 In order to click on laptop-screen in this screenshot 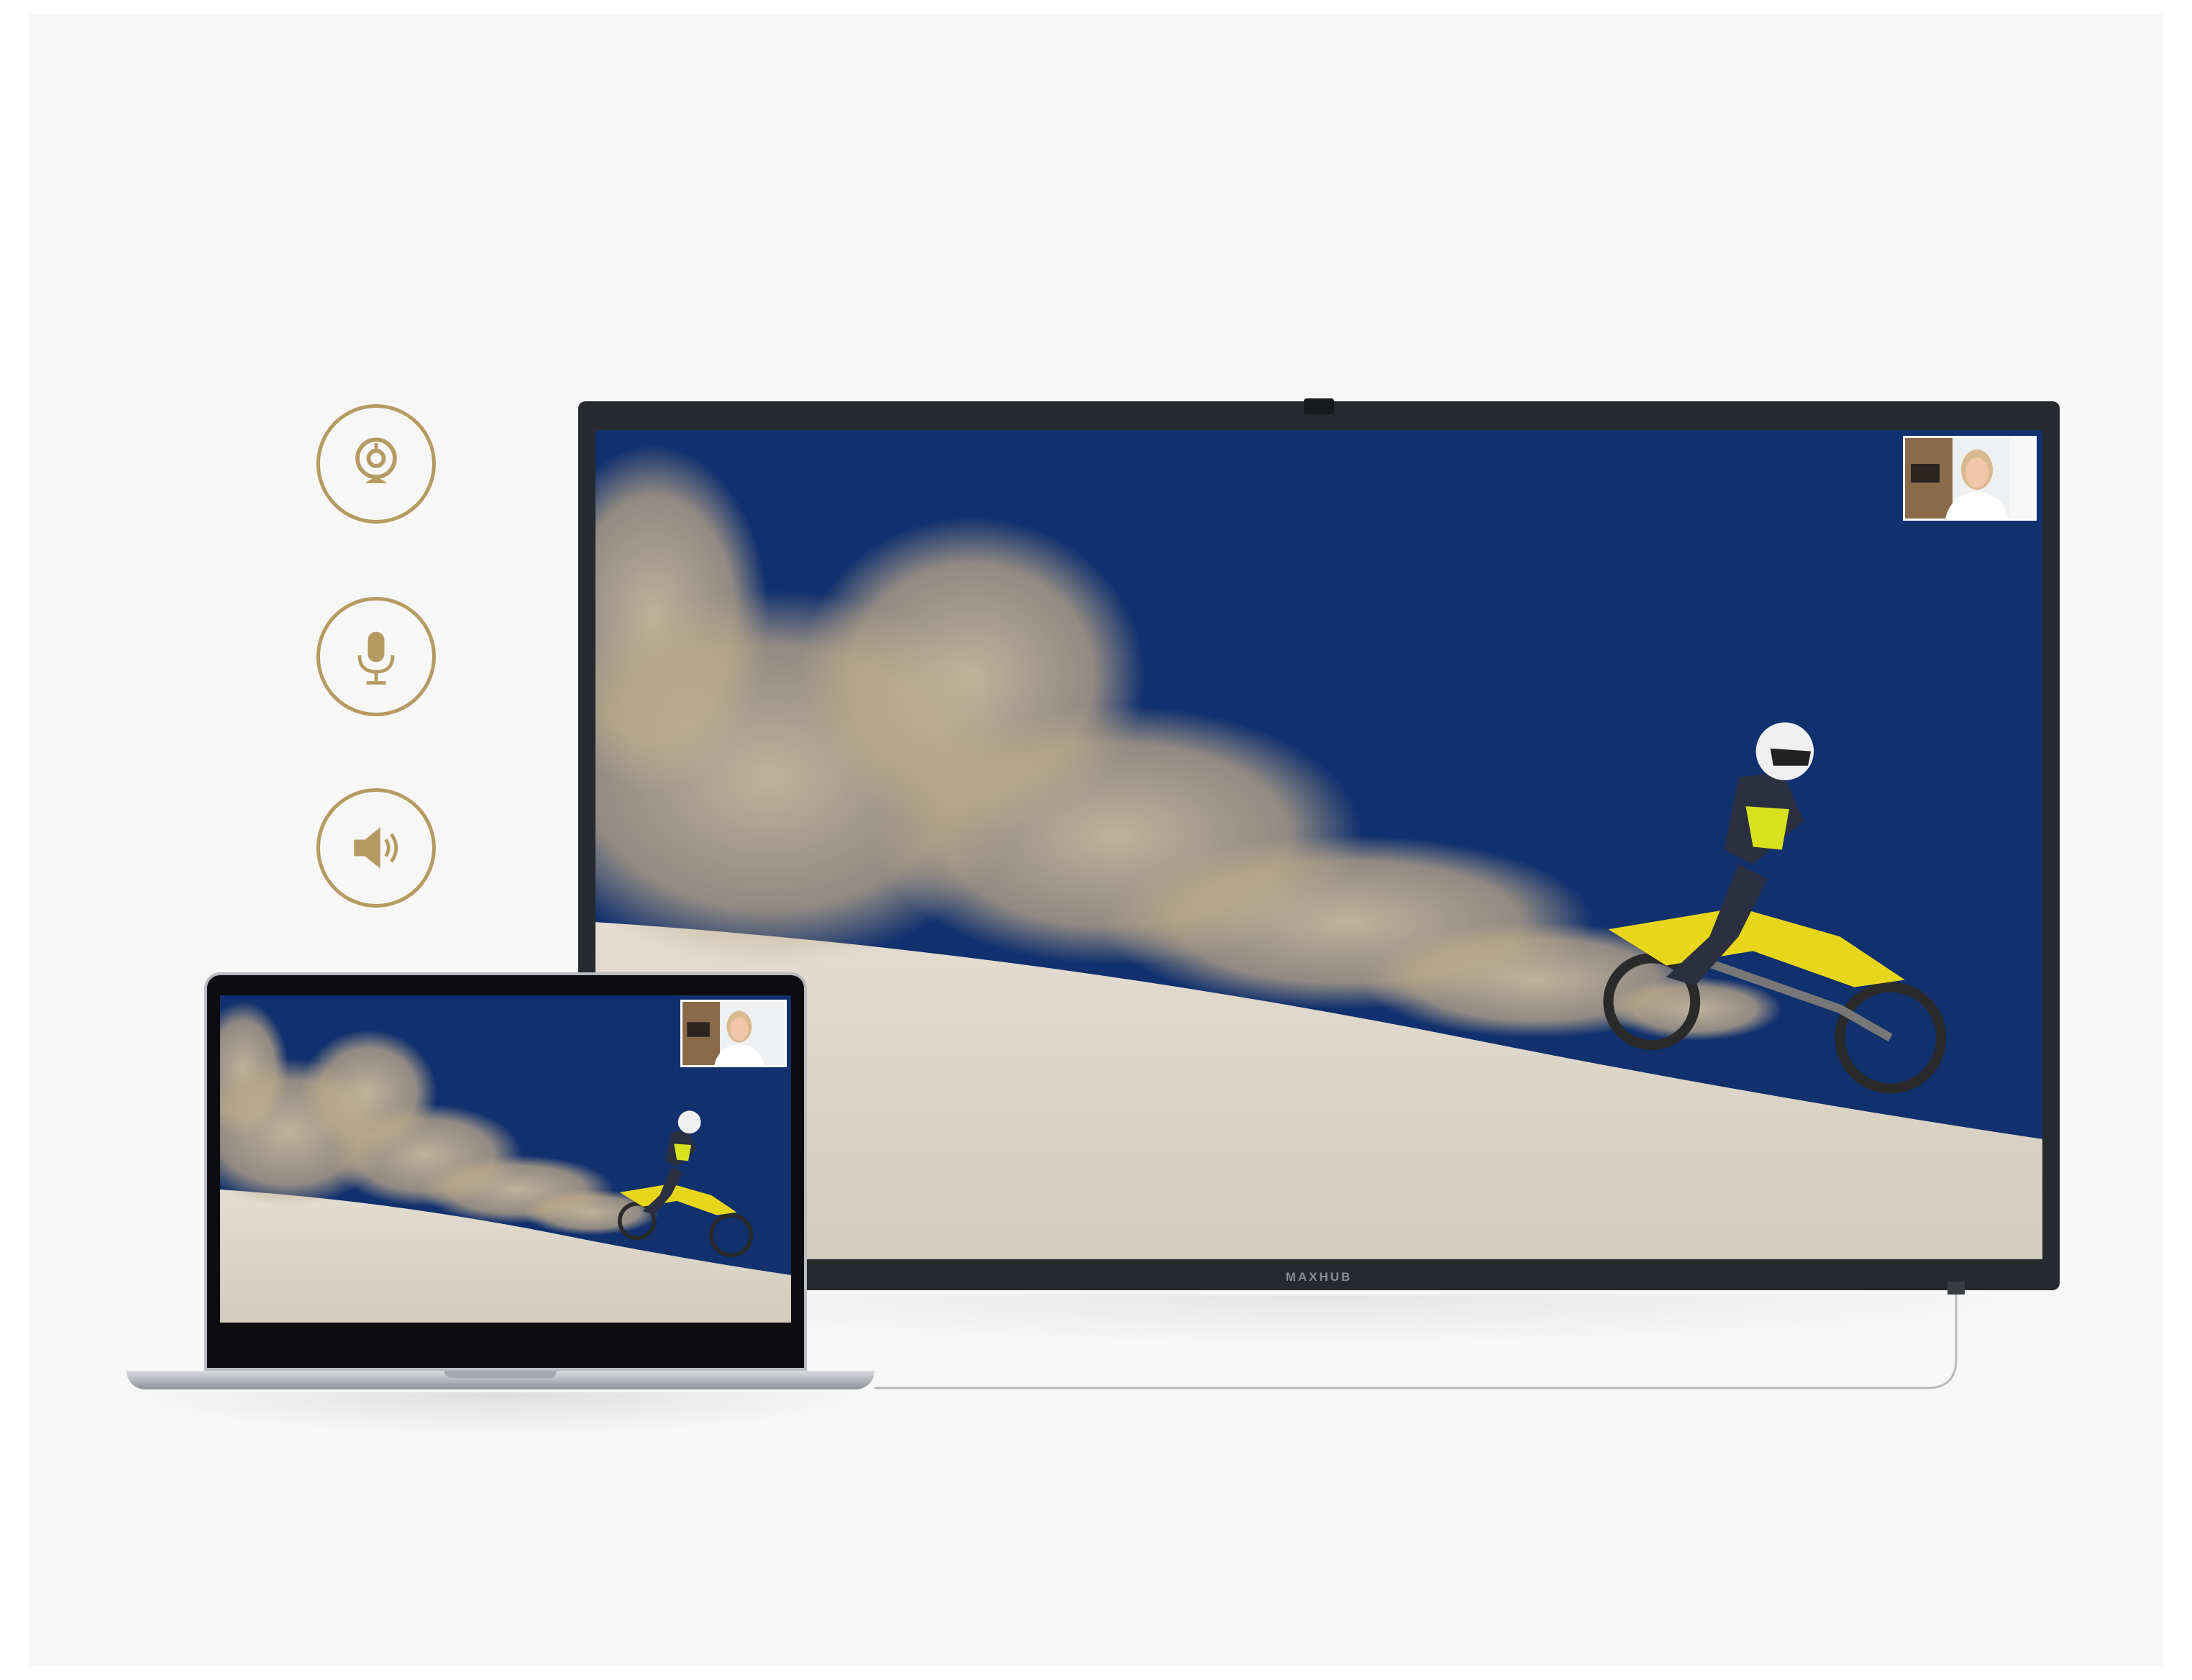, I will do `click(506, 1175)`.